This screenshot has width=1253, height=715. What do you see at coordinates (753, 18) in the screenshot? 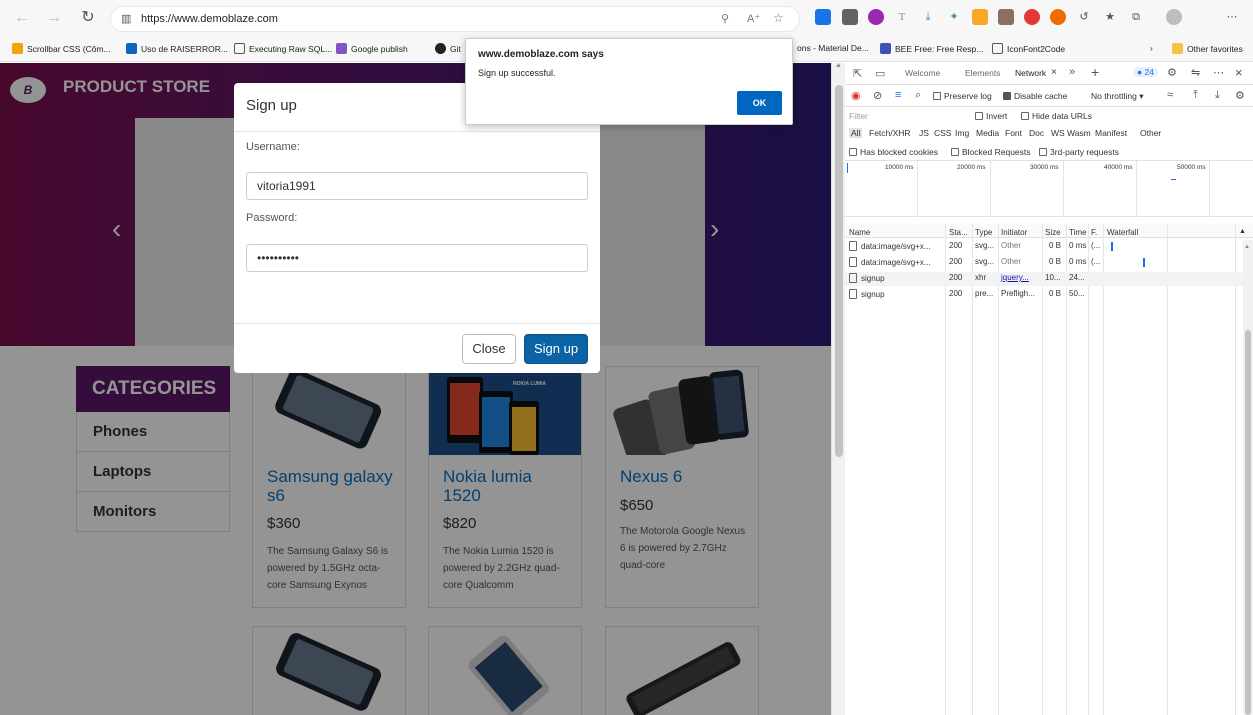
I see `read-aloud-icon: A⁺` at bounding box center [753, 18].